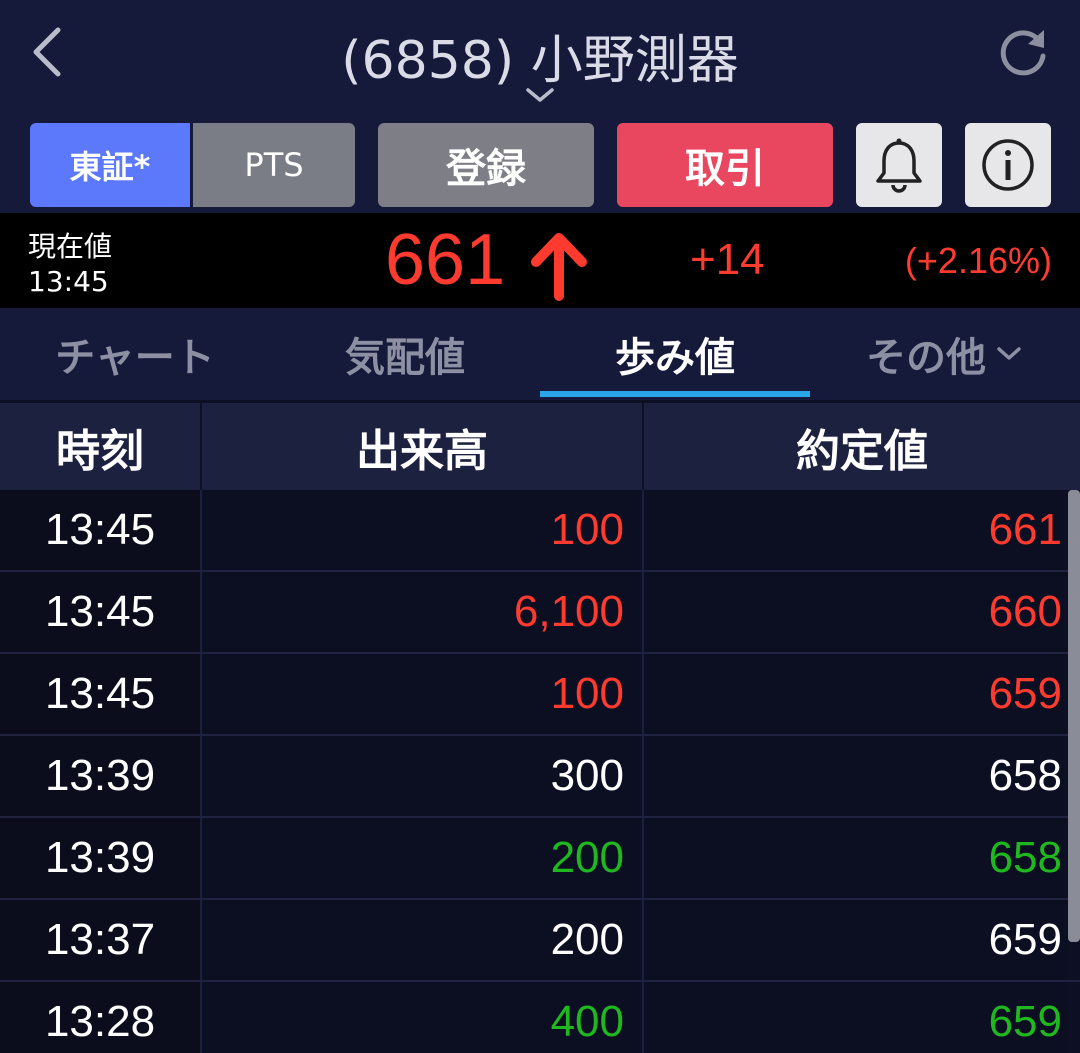 The image size is (1080, 1053). I want to click on tab-time-and-sales: 歩み値, so click(675, 354).